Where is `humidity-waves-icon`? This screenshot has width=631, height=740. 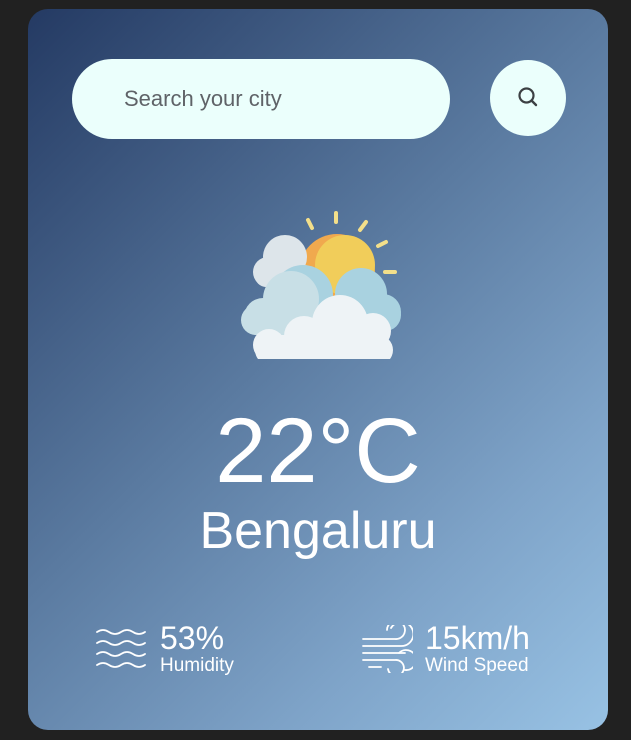 humidity-waves-icon is located at coordinates (122, 649).